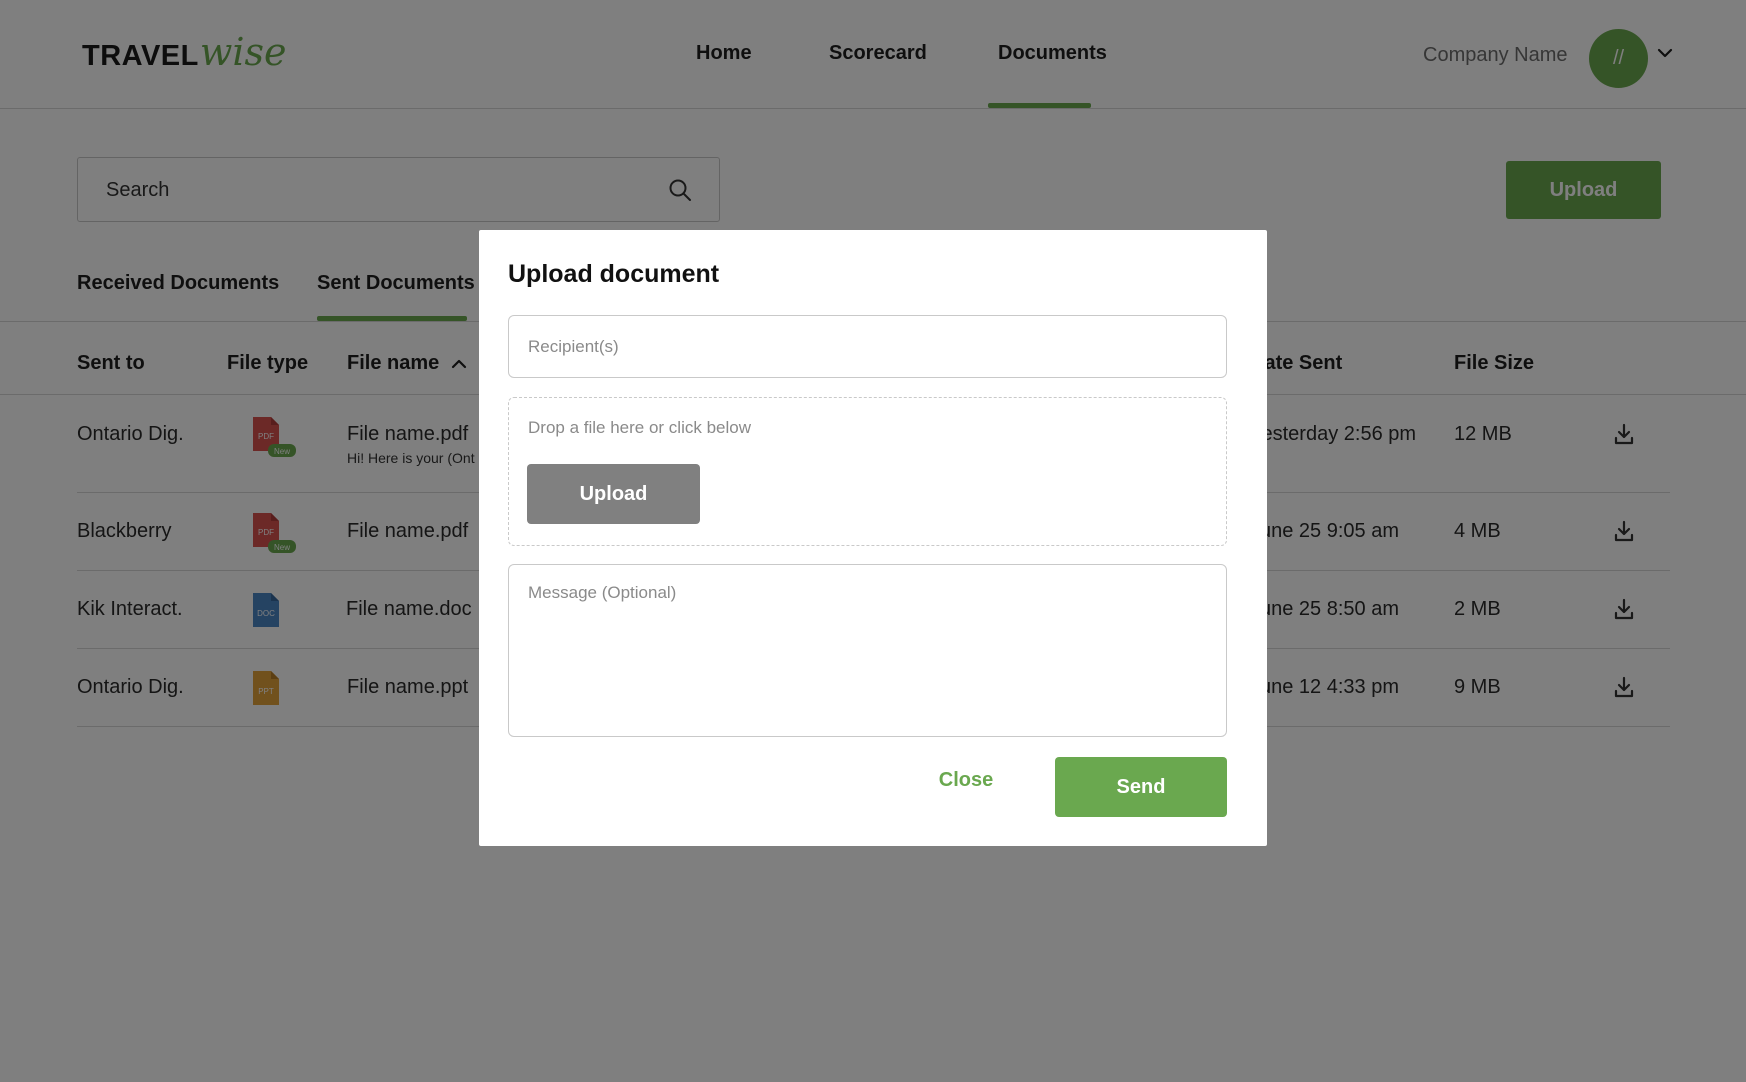  I want to click on modal-upload-button: Upload, so click(613, 494).